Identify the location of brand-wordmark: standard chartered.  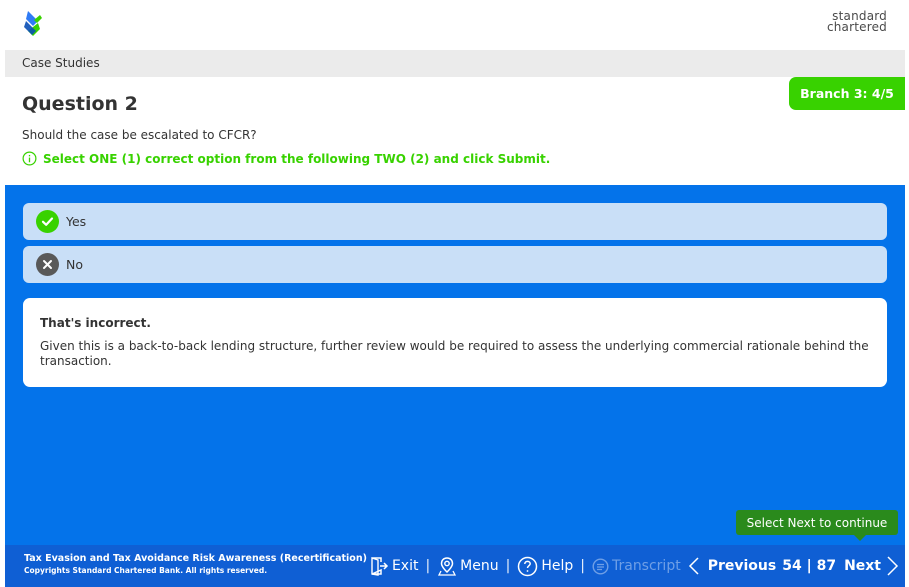
(856, 22).